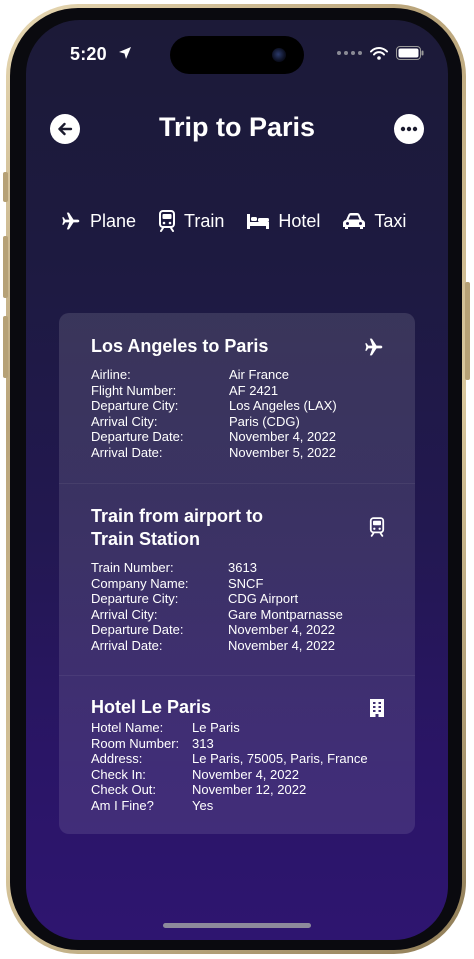  I want to click on status-time: 5:20, so click(88, 54).